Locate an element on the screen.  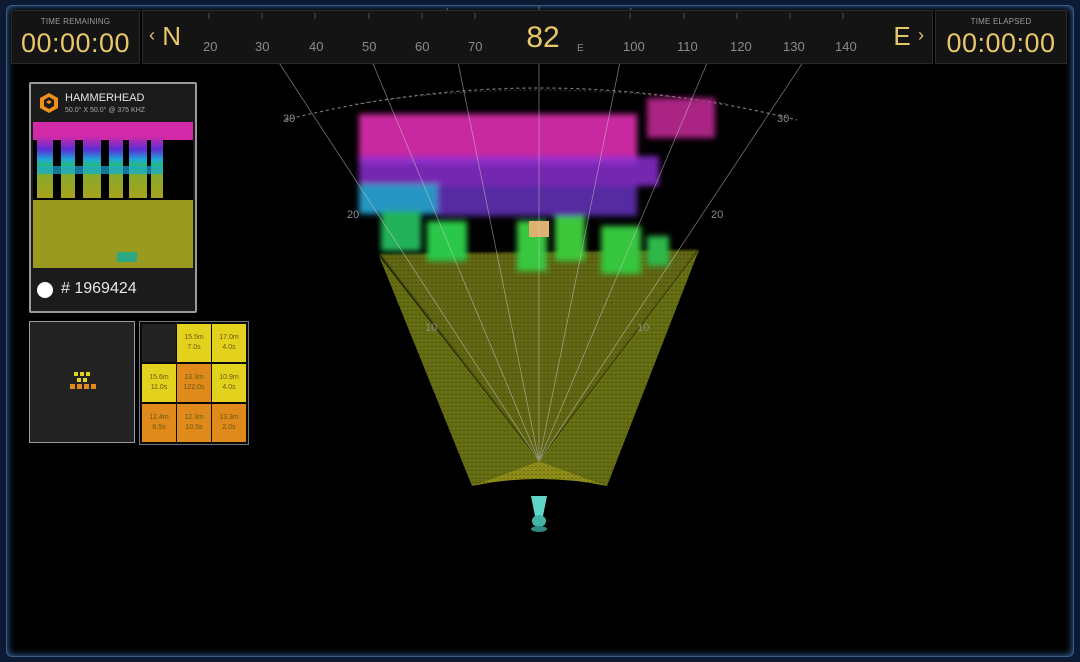
time-elapsed-value: 00:00:00 is located at coordinates (1001, 43).